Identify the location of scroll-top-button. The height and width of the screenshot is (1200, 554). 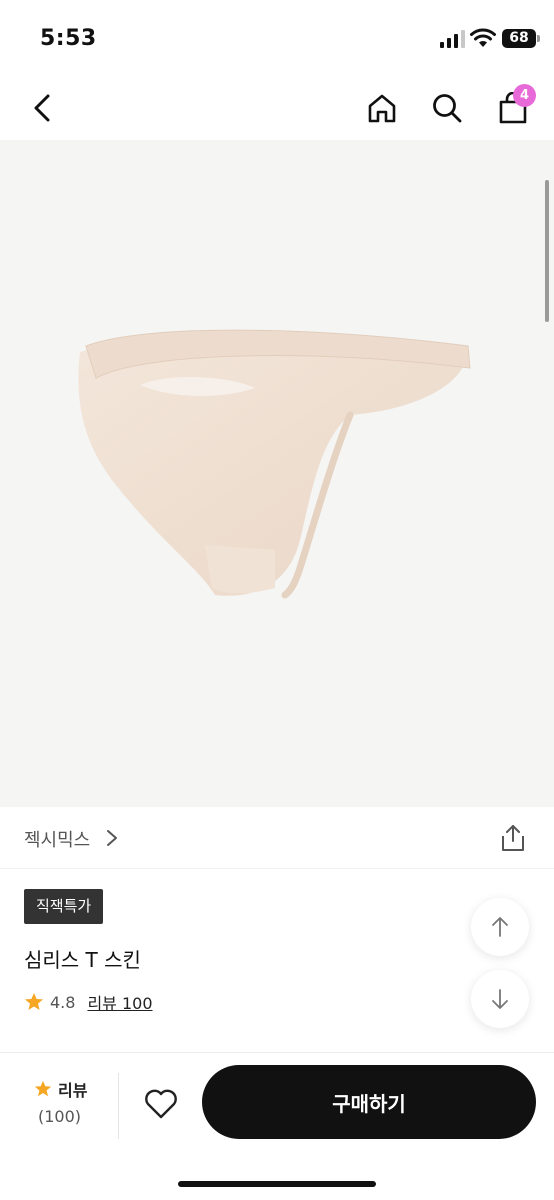
(500, 927).